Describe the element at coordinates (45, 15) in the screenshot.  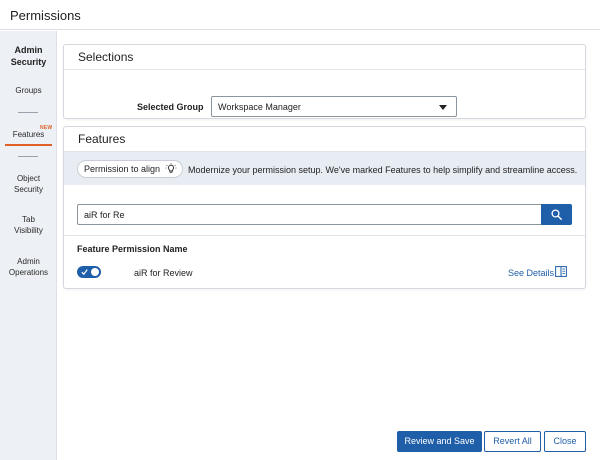
I see `window-title: Permissions` at that location.